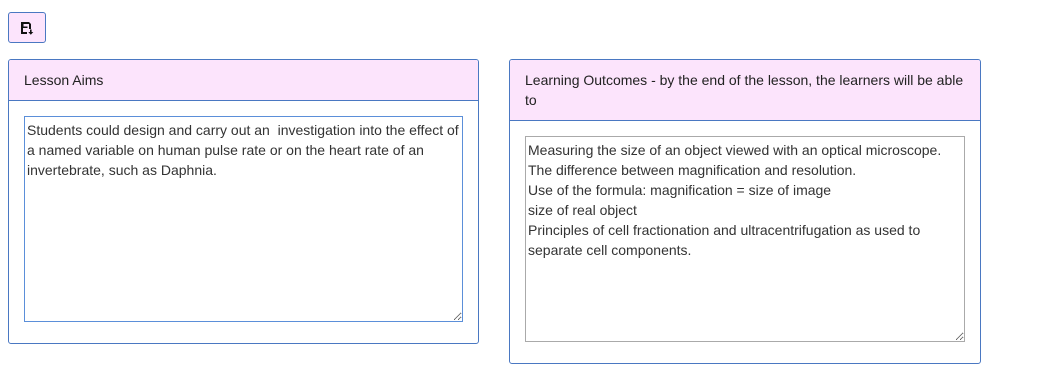 This screenshot has height=373, width=1048. I want to click on save-button, so click(27, 27).